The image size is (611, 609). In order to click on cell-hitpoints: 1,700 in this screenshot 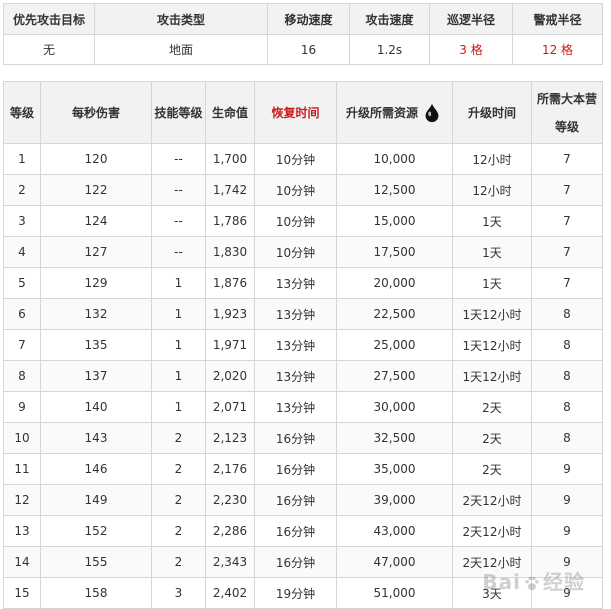, I will do `click(230, 159)`.